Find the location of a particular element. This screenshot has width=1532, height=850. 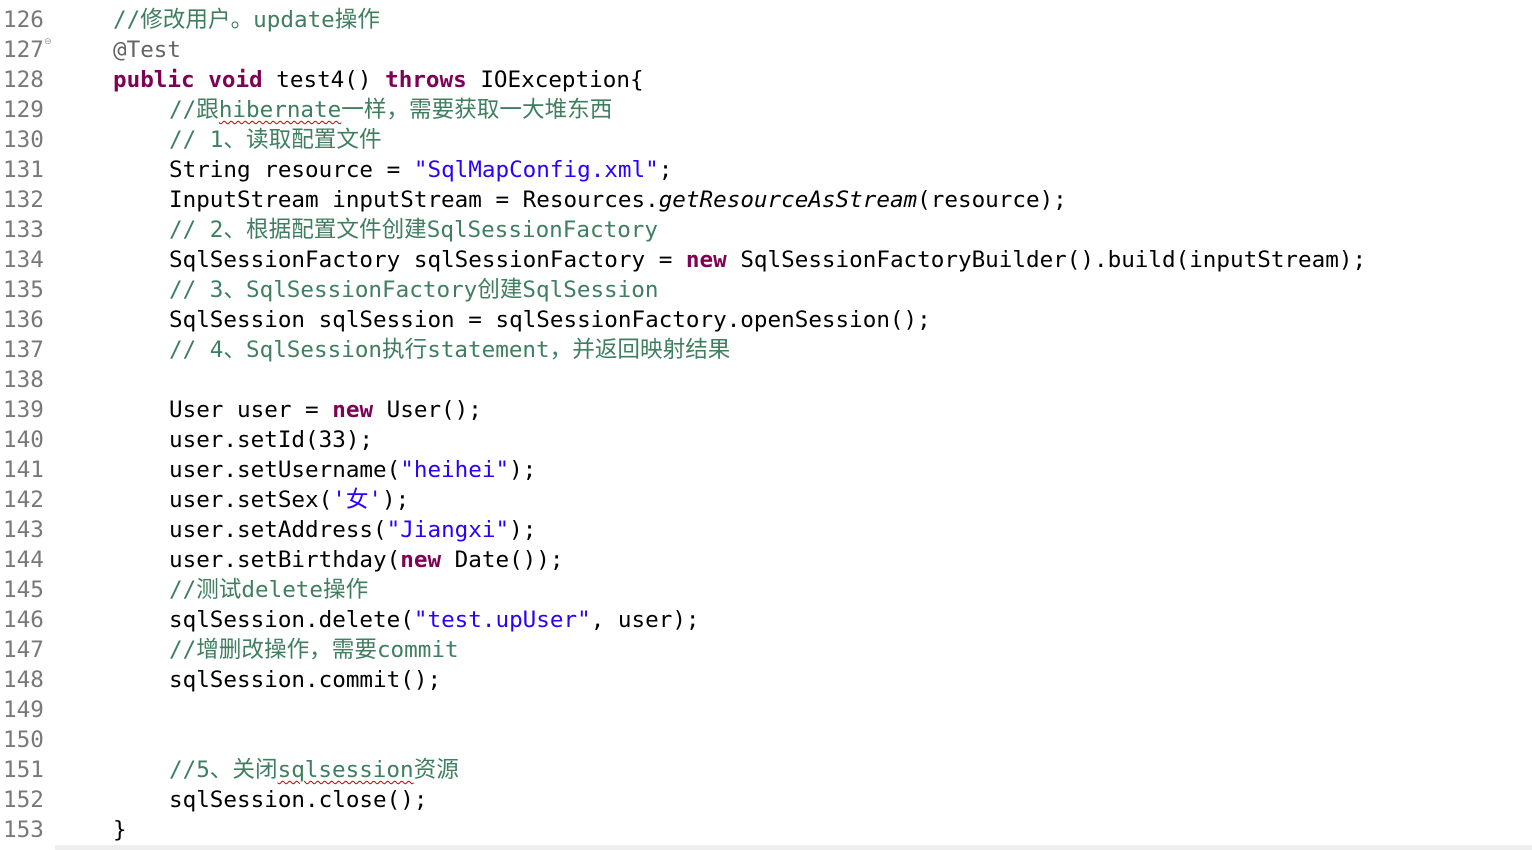

code-text: String resource = "SqlMapConfig.xml"; is located at coordinates (420, 170).